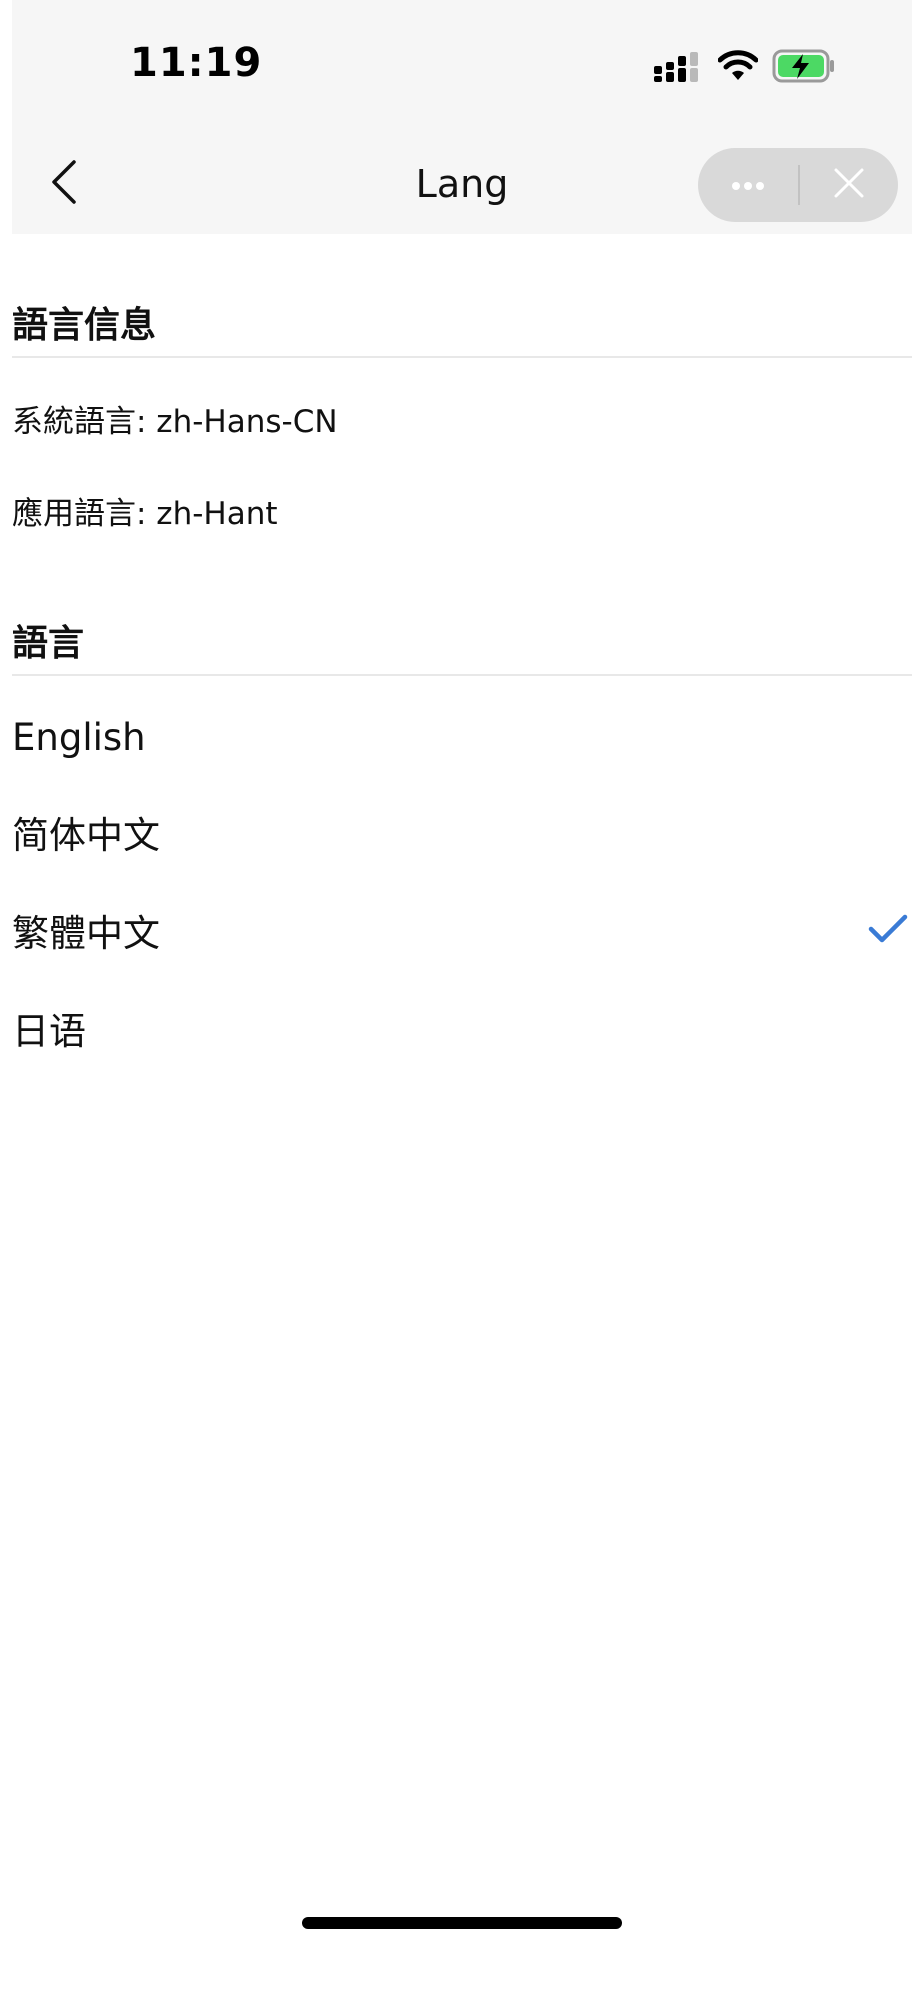 The height and width of the screenshot is (2000, 924). I want to click on home-indicator, so click(462, 1923).